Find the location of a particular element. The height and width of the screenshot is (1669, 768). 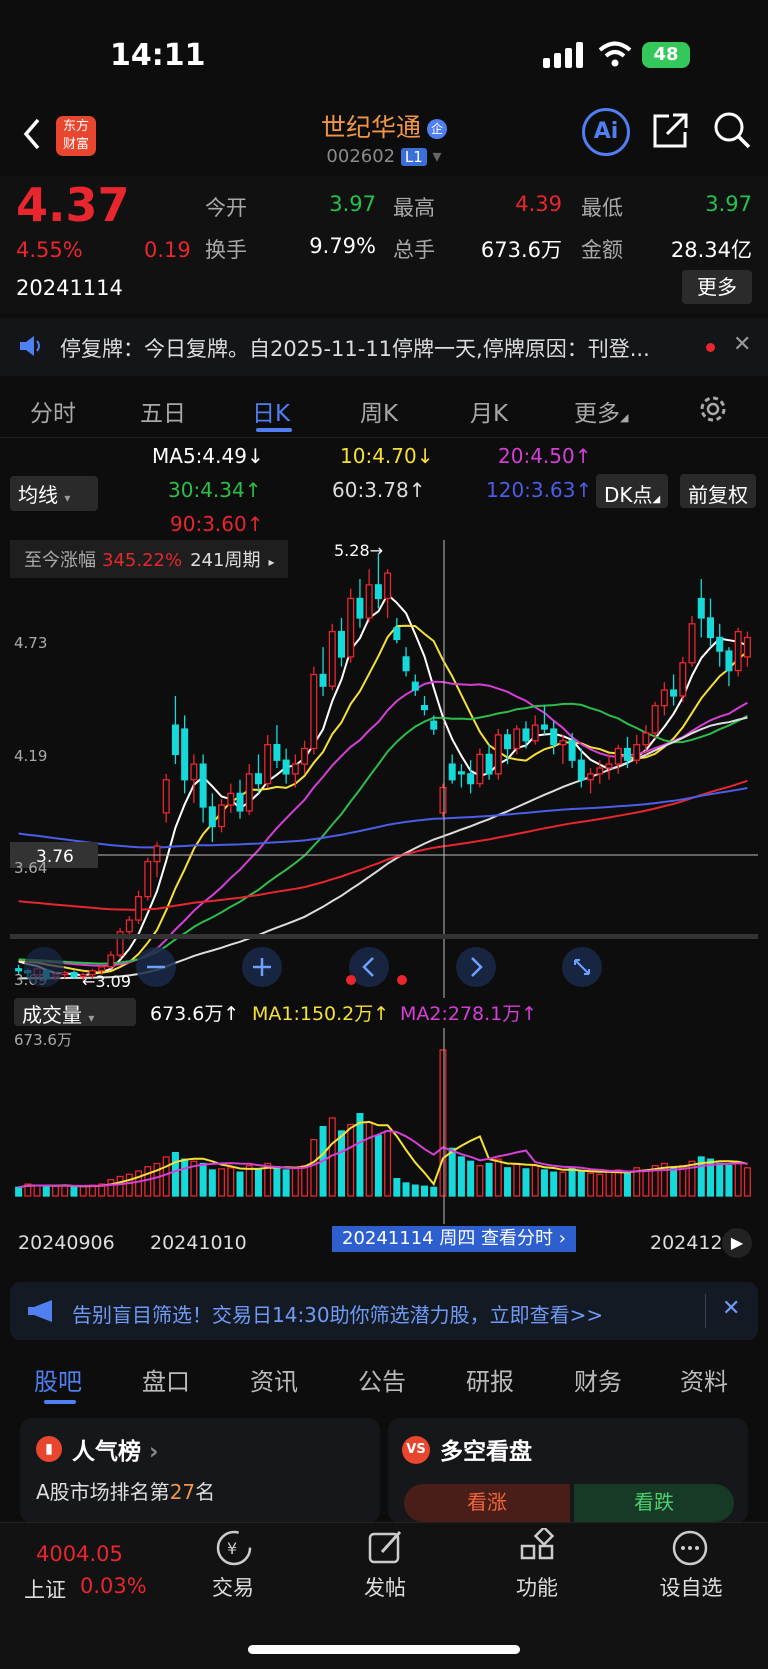

volume-value: 673.6万 is located at coordinates (521, 250).